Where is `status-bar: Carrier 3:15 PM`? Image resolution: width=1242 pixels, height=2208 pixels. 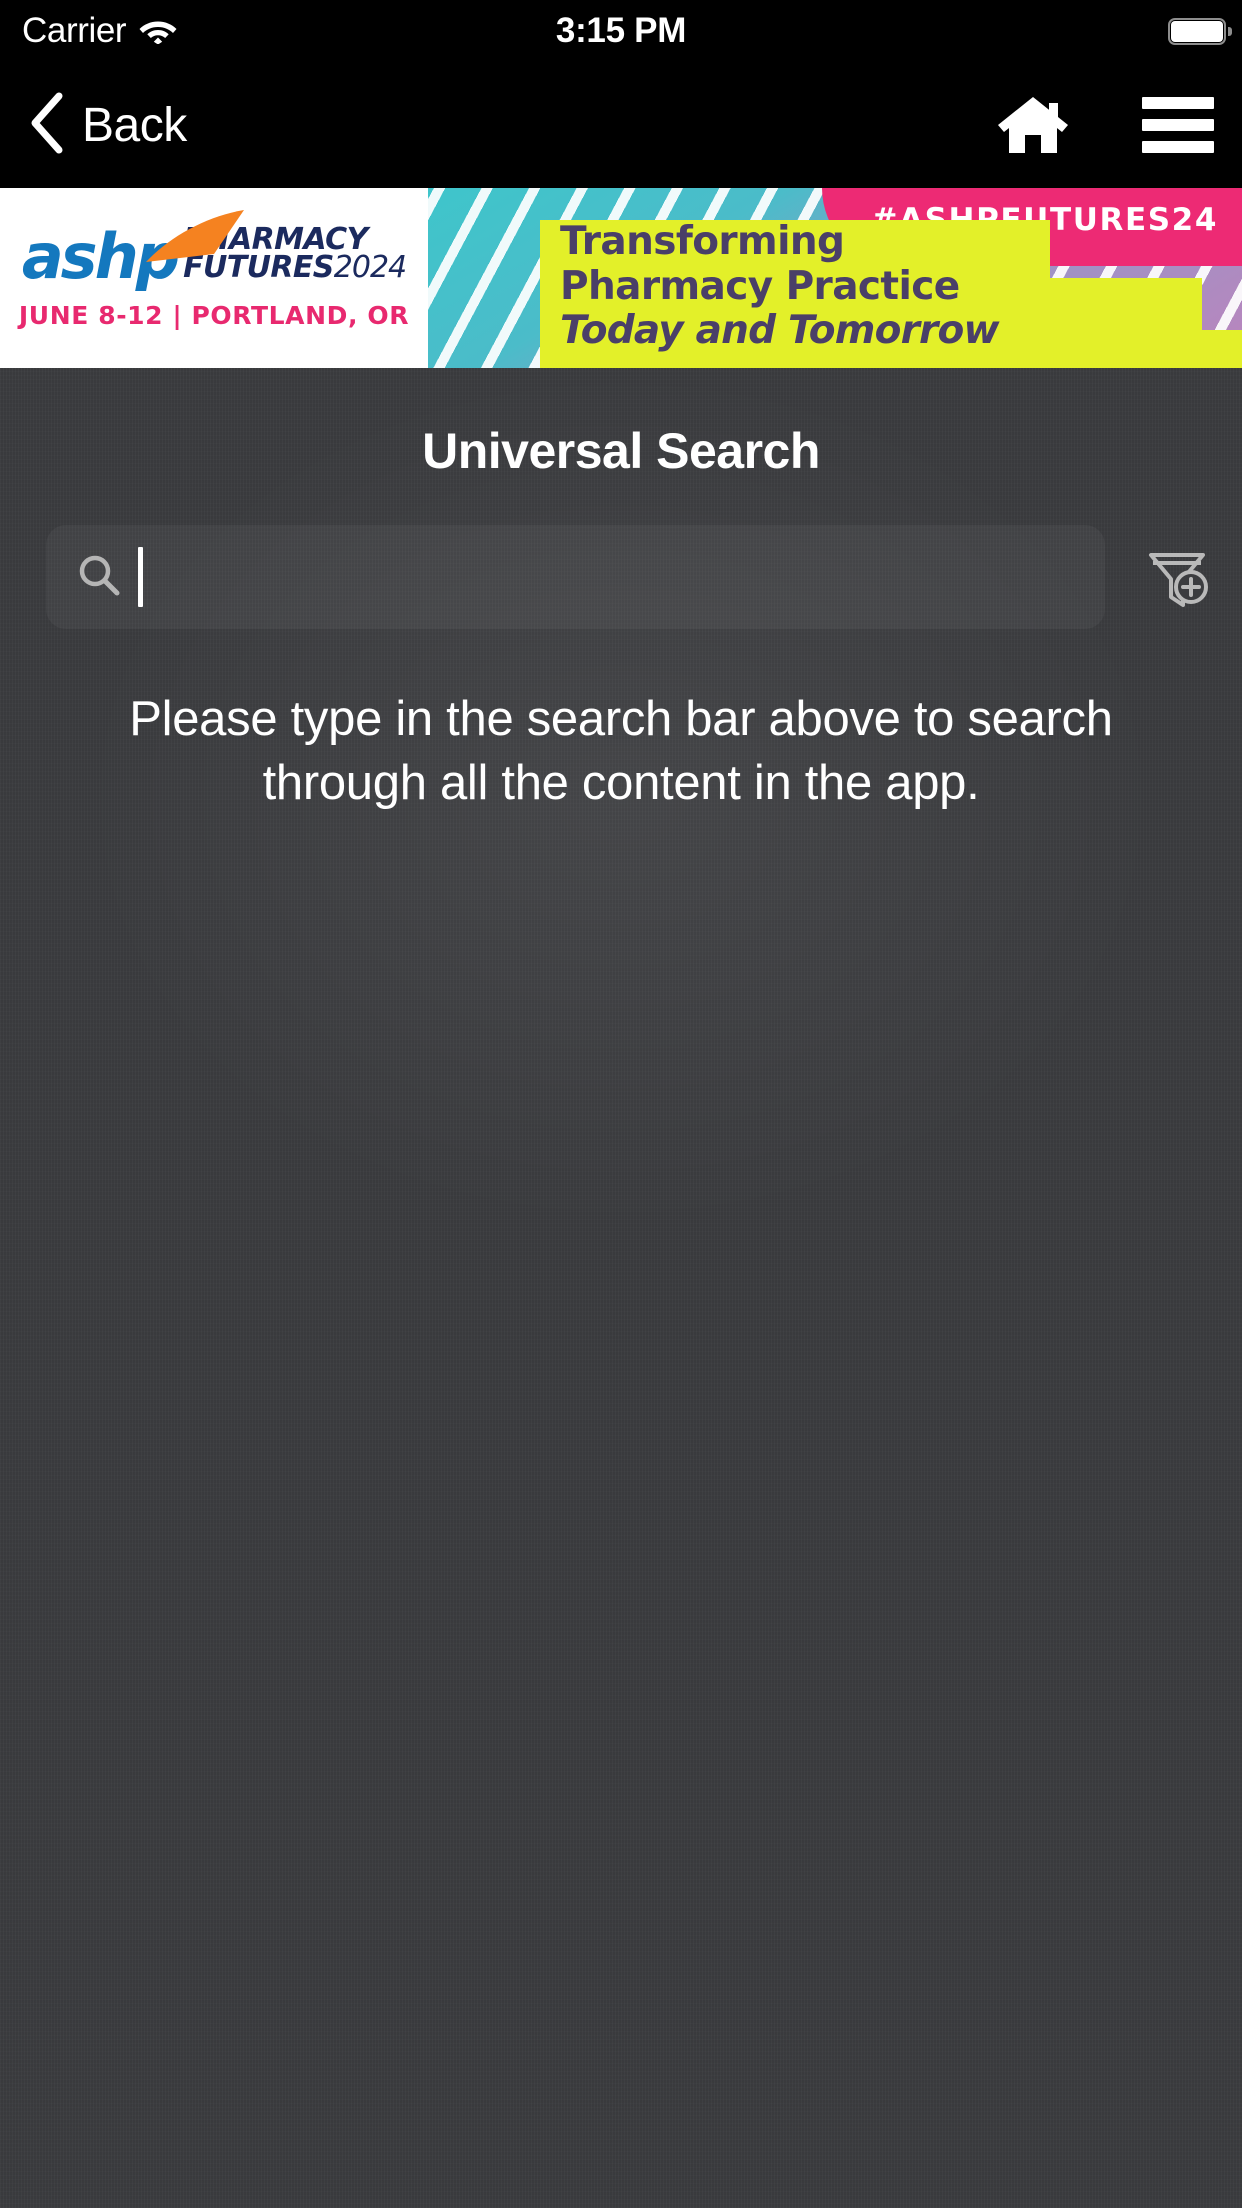
status-bar: Carrier 3:15 PM is located at coordinates (621, 31).